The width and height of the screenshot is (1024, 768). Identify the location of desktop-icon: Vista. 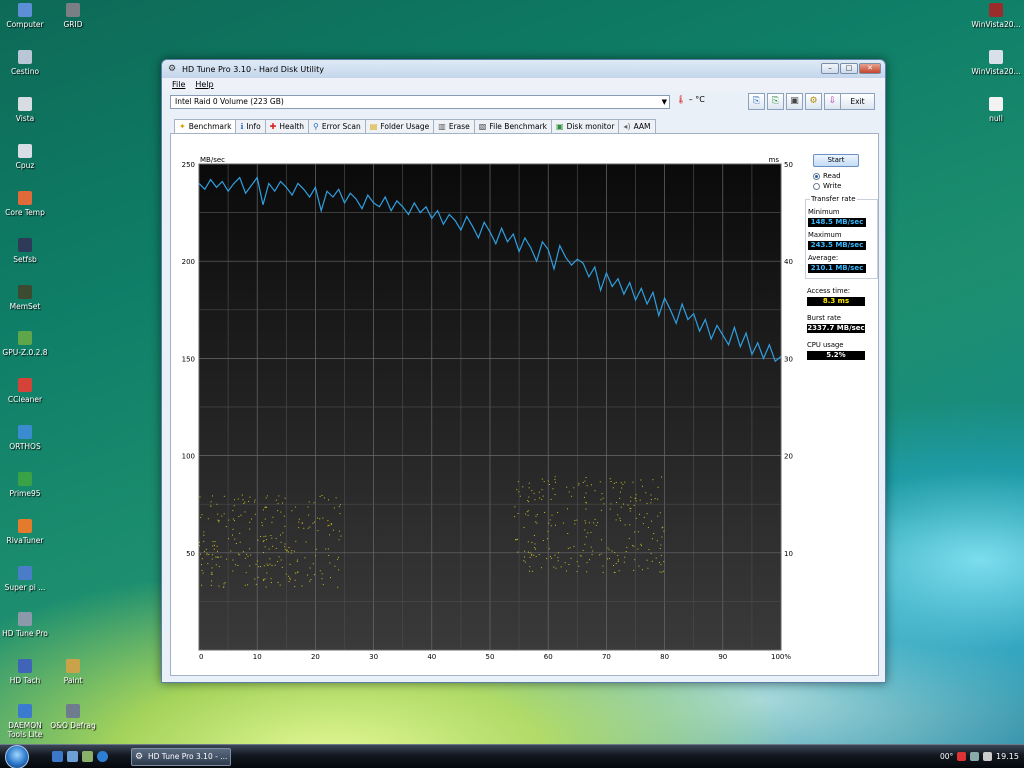
(25, 110).